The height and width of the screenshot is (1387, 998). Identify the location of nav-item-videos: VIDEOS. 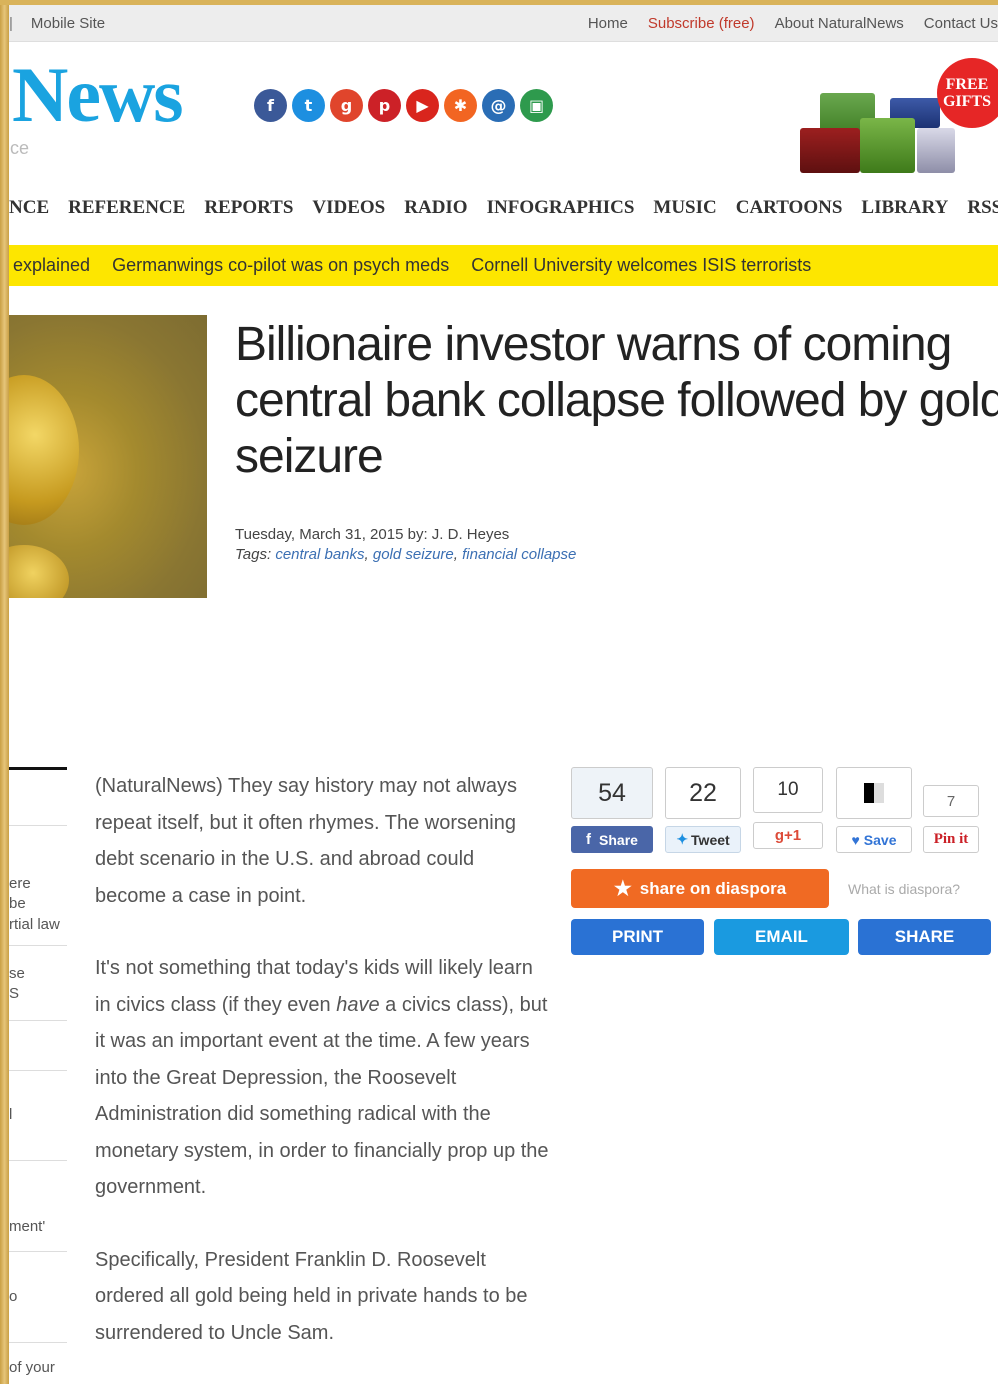
(348, 208).